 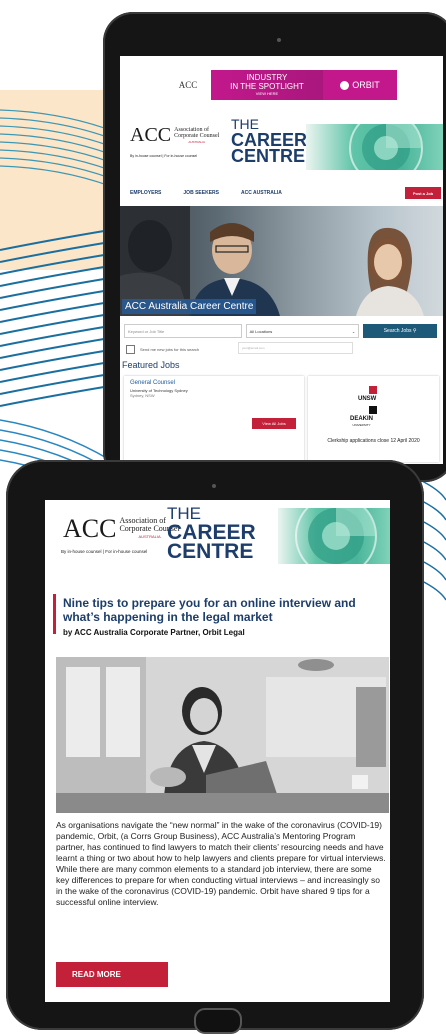 I want to click on ad-spotlight-line2: IN THE SPOTLIGHT, so click(x=267, y=86).